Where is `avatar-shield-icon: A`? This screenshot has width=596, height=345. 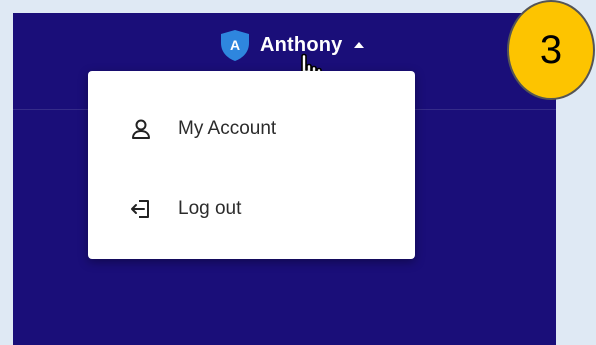
avatar-shield-icon: A is located at coordinates (235, 45).